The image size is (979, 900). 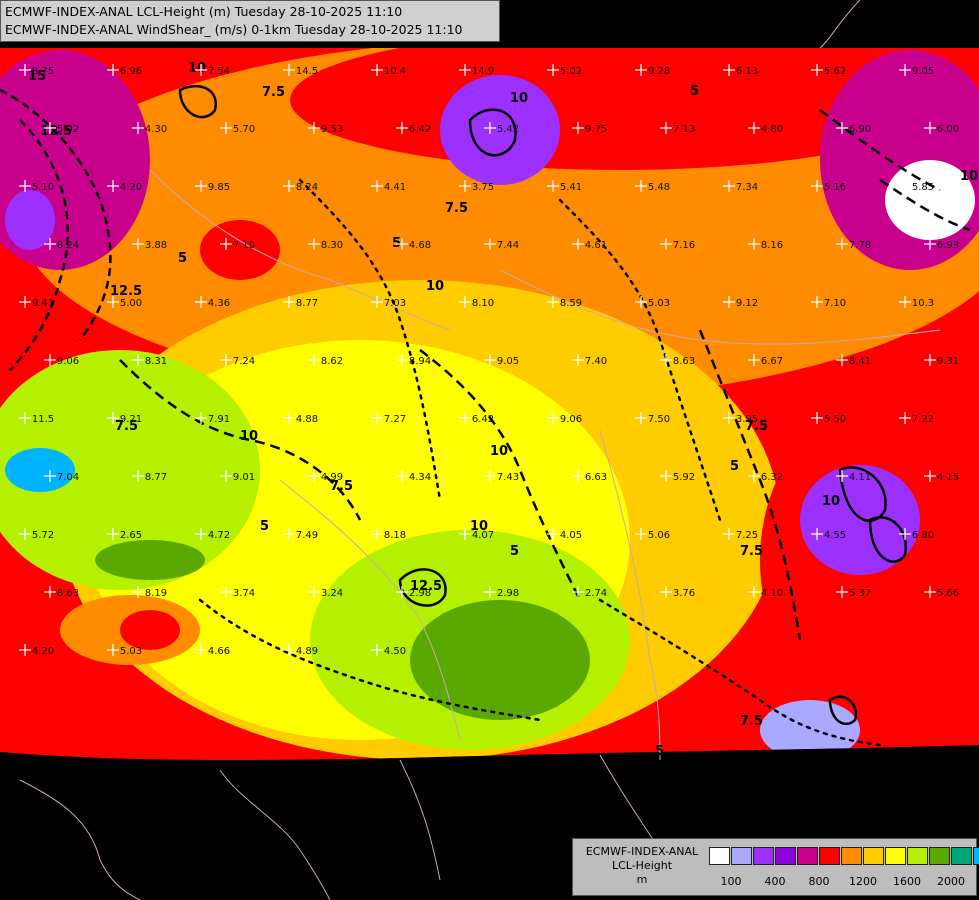 What do you see at coordinates (131, 71) in the screenshot?
I see `station-value: 6.96` at bounding box center [131, 71].